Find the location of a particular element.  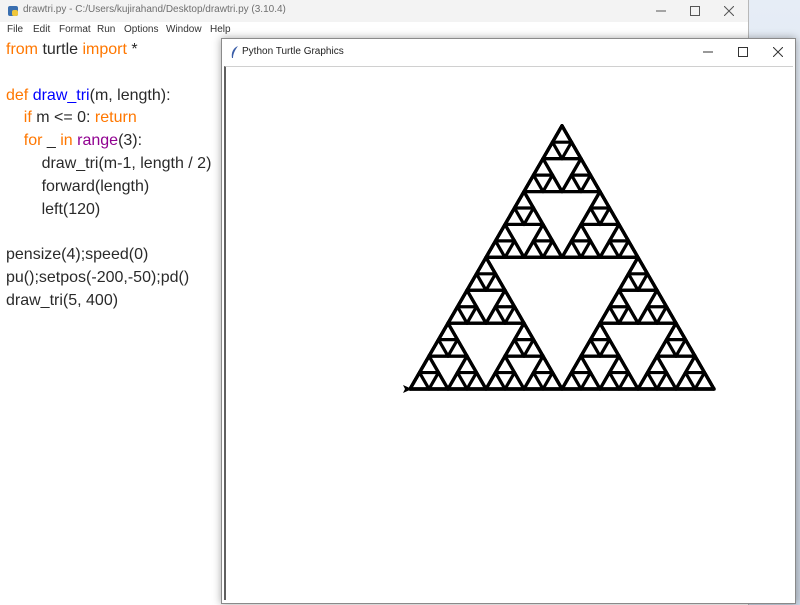

menu-run: Run is located at coordinates (106, 29).